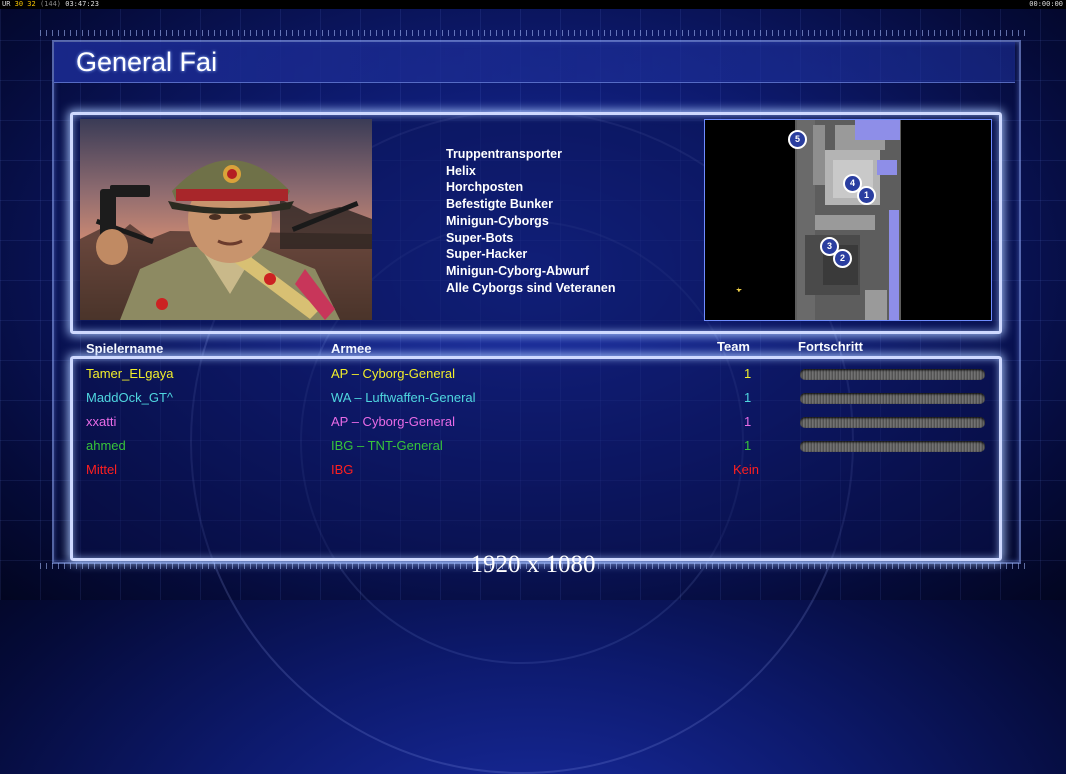 Image resolution: width=1066 pixels, height=774 pixels. What do you see at coordinates (130, 397) in the screenshot?
I see `player-name: MaddOck_GT^` at bounding box center [130, 397].